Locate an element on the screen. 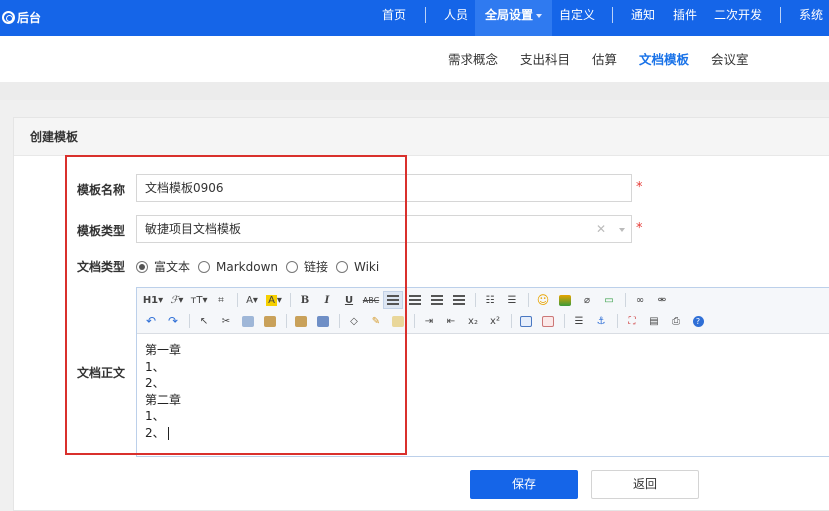 The image size is (829, 511). chevron-down-icon is located at coordinates (622, 230).